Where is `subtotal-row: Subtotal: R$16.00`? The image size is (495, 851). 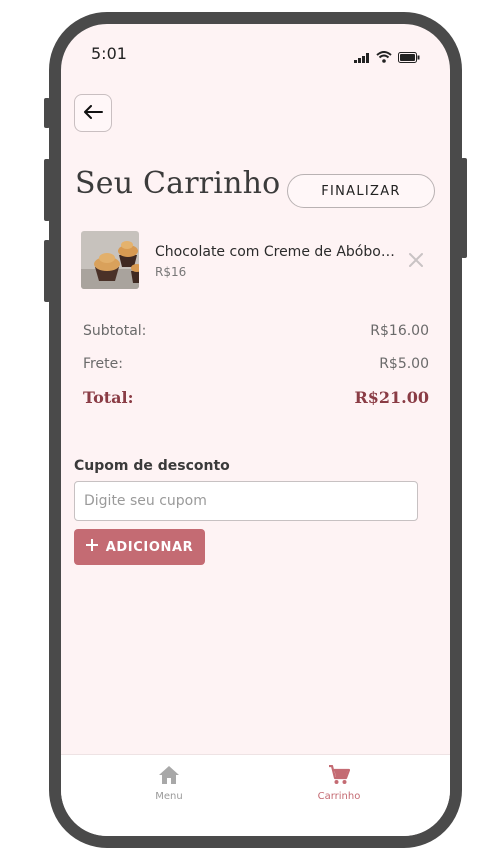
subtotal-row: Subtotal: R$16.00 is located at coordinates (256, 331).